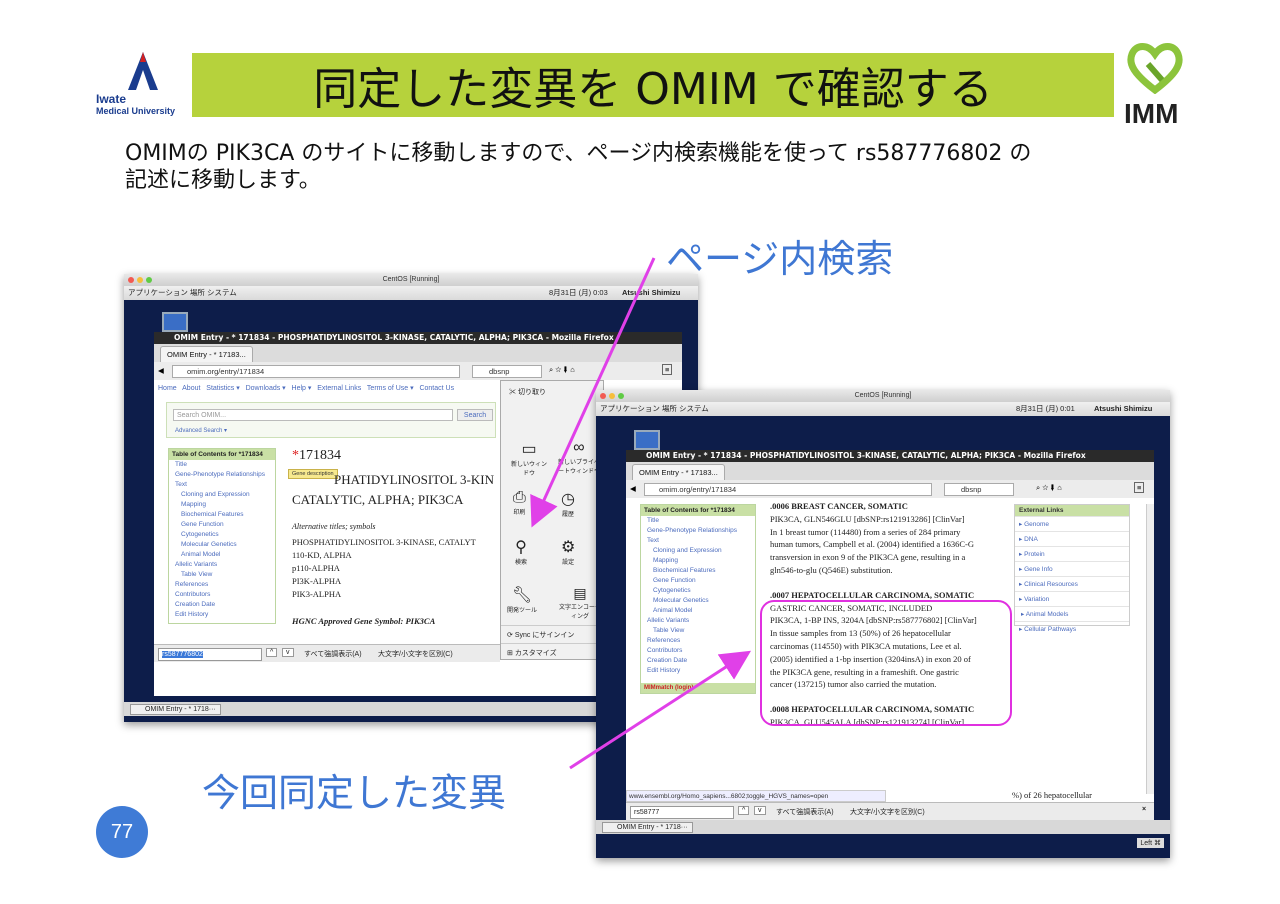 The height and width of the screenshot is (904, 1280). I want to click on menu-dev-tools: 🔧︎ 開発ツール, so click(522, 599).